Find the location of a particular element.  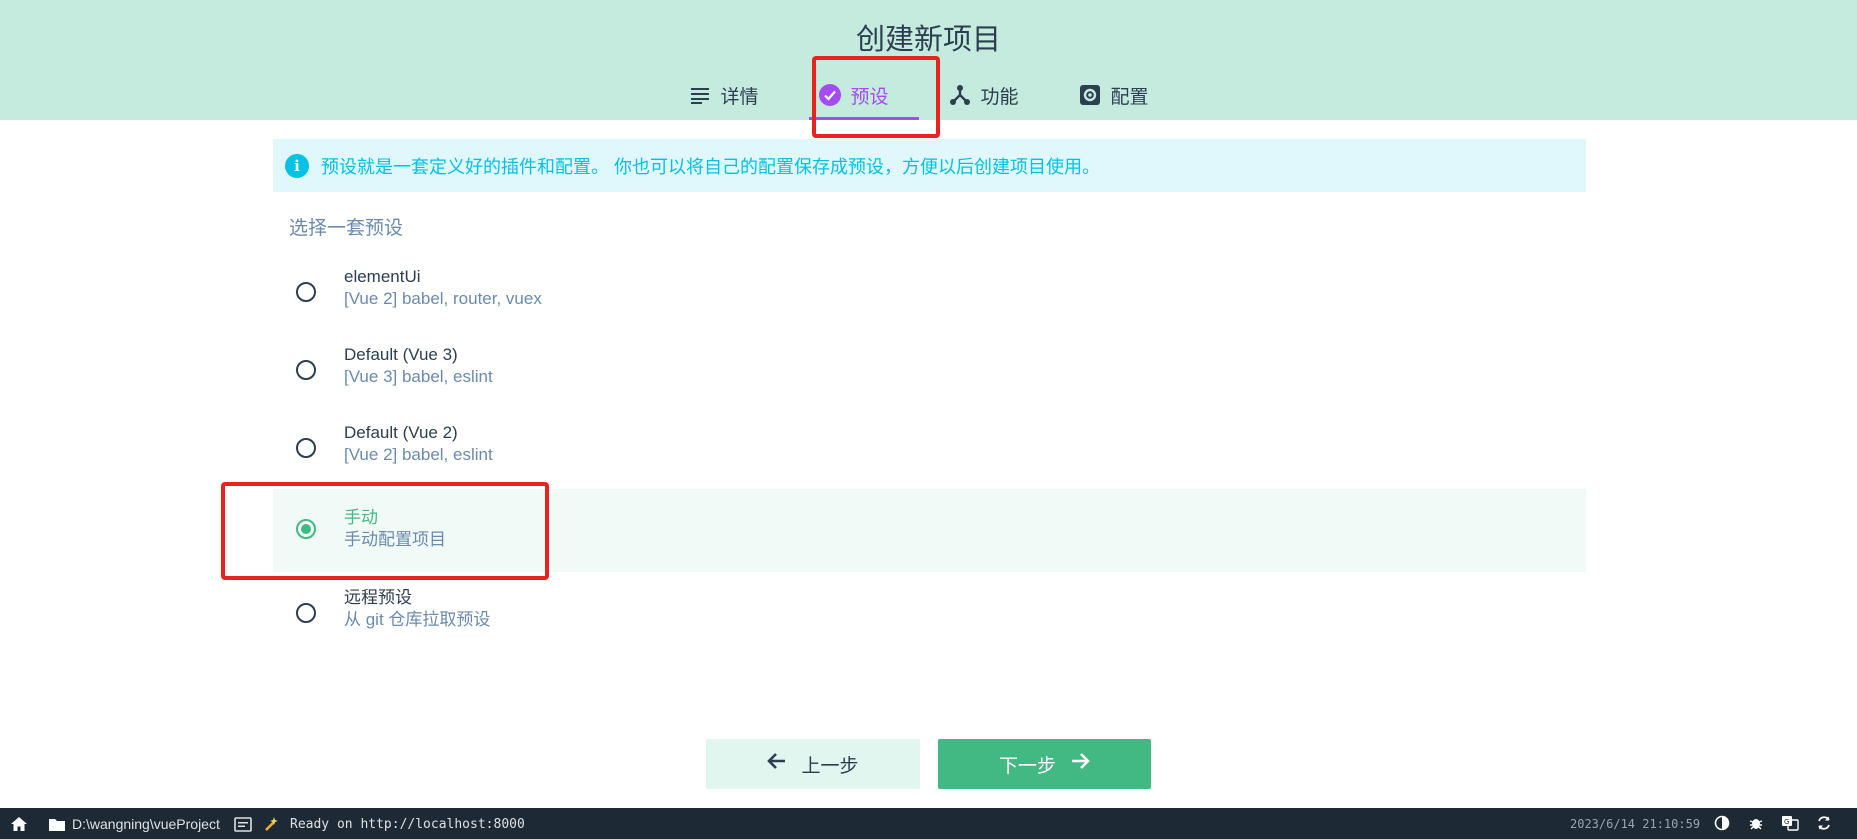

tab-label: 预设 is located at coordinates (869, 97).